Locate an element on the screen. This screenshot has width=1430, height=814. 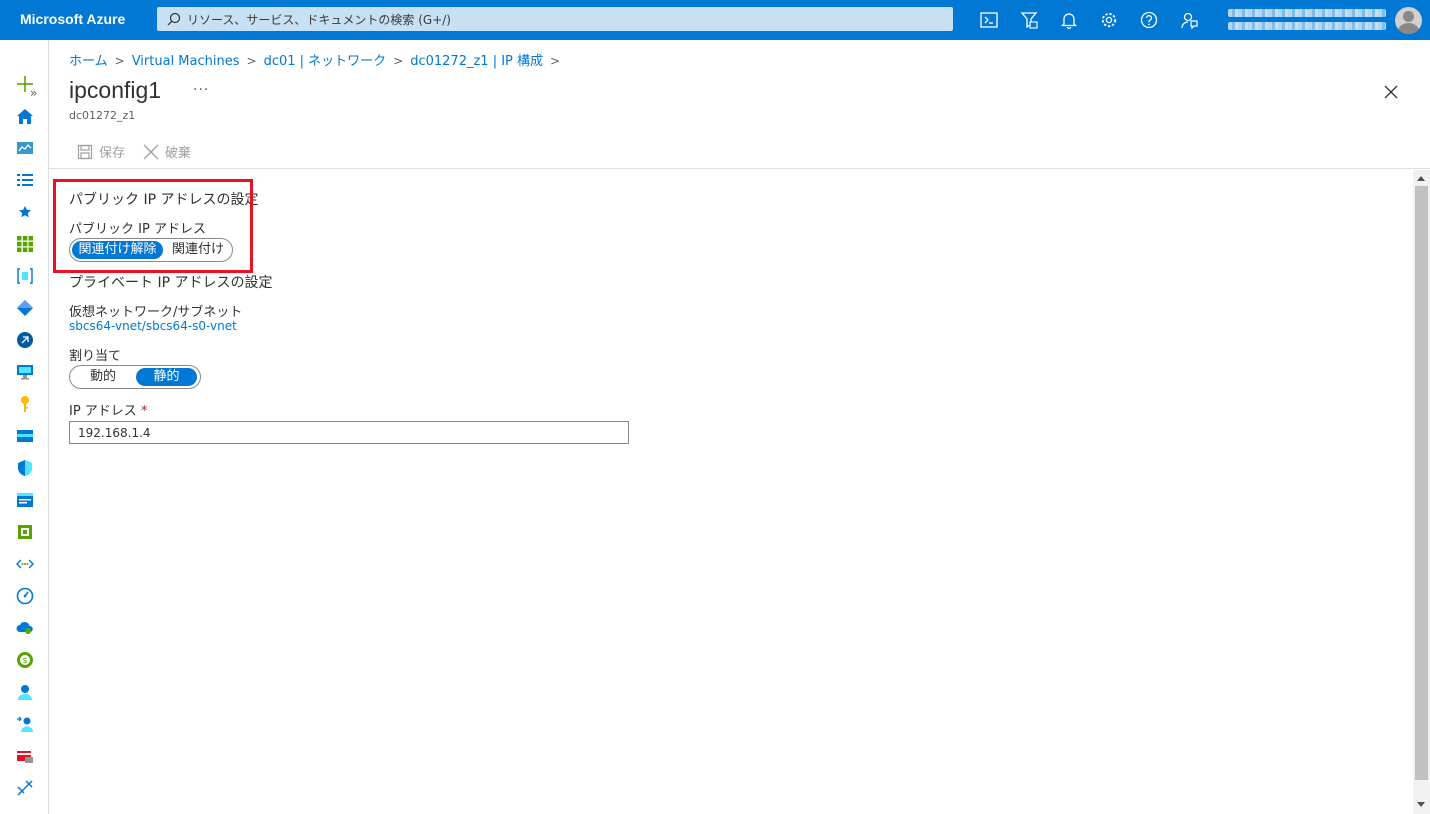
scrollbar-thumb is located at coordinates (1421, 483).